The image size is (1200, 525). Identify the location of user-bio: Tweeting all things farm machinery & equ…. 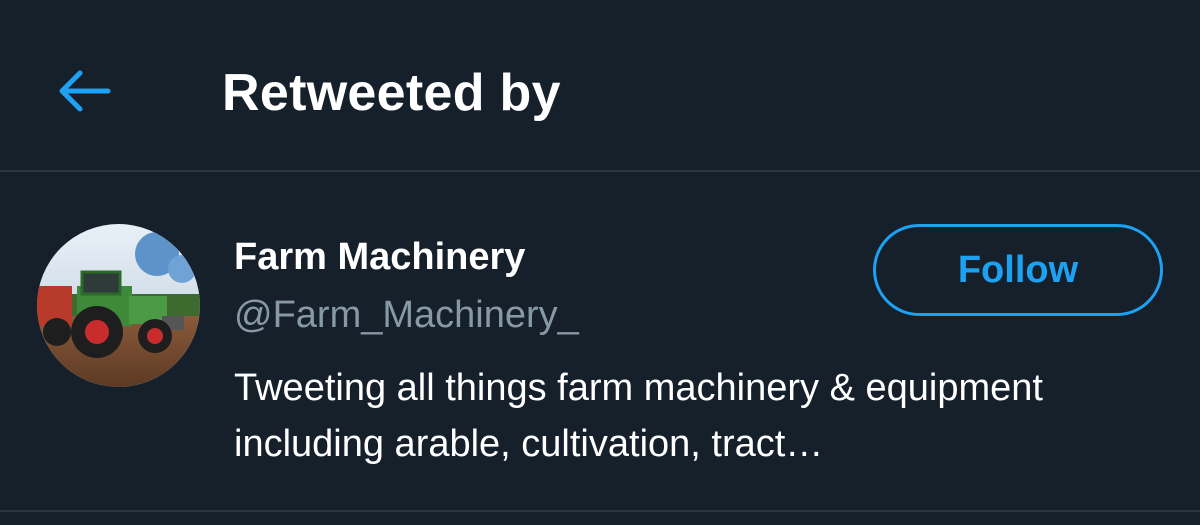
(638, 416).